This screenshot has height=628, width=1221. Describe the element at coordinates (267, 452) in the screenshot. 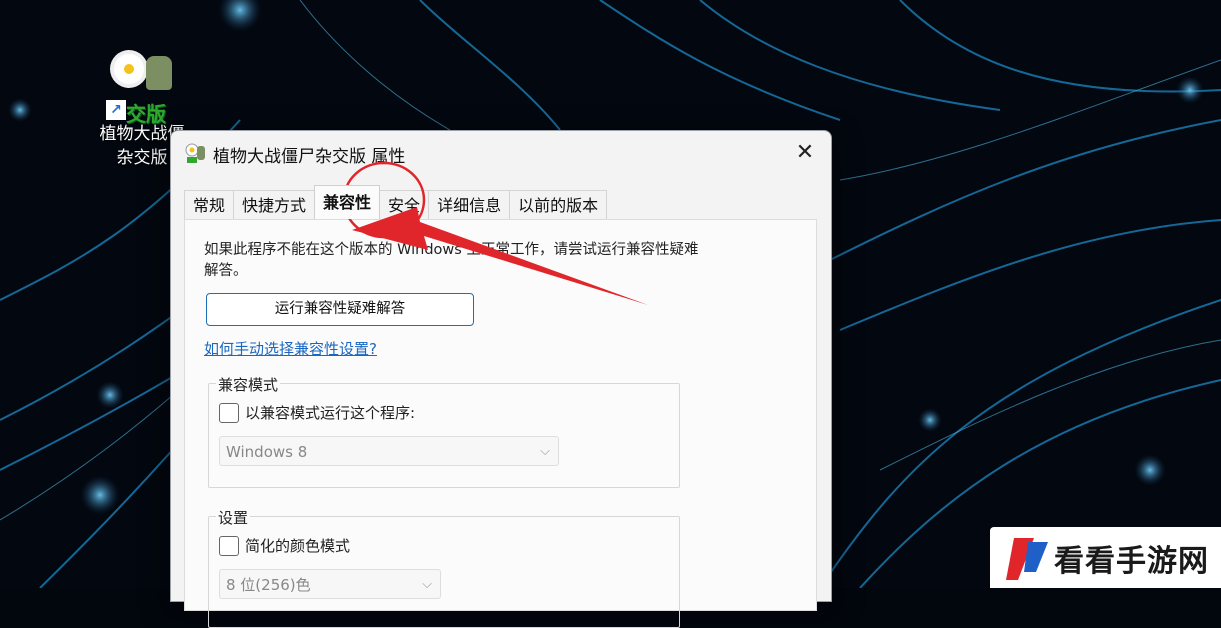

I see `os-version-value: Windows 8` at that location.